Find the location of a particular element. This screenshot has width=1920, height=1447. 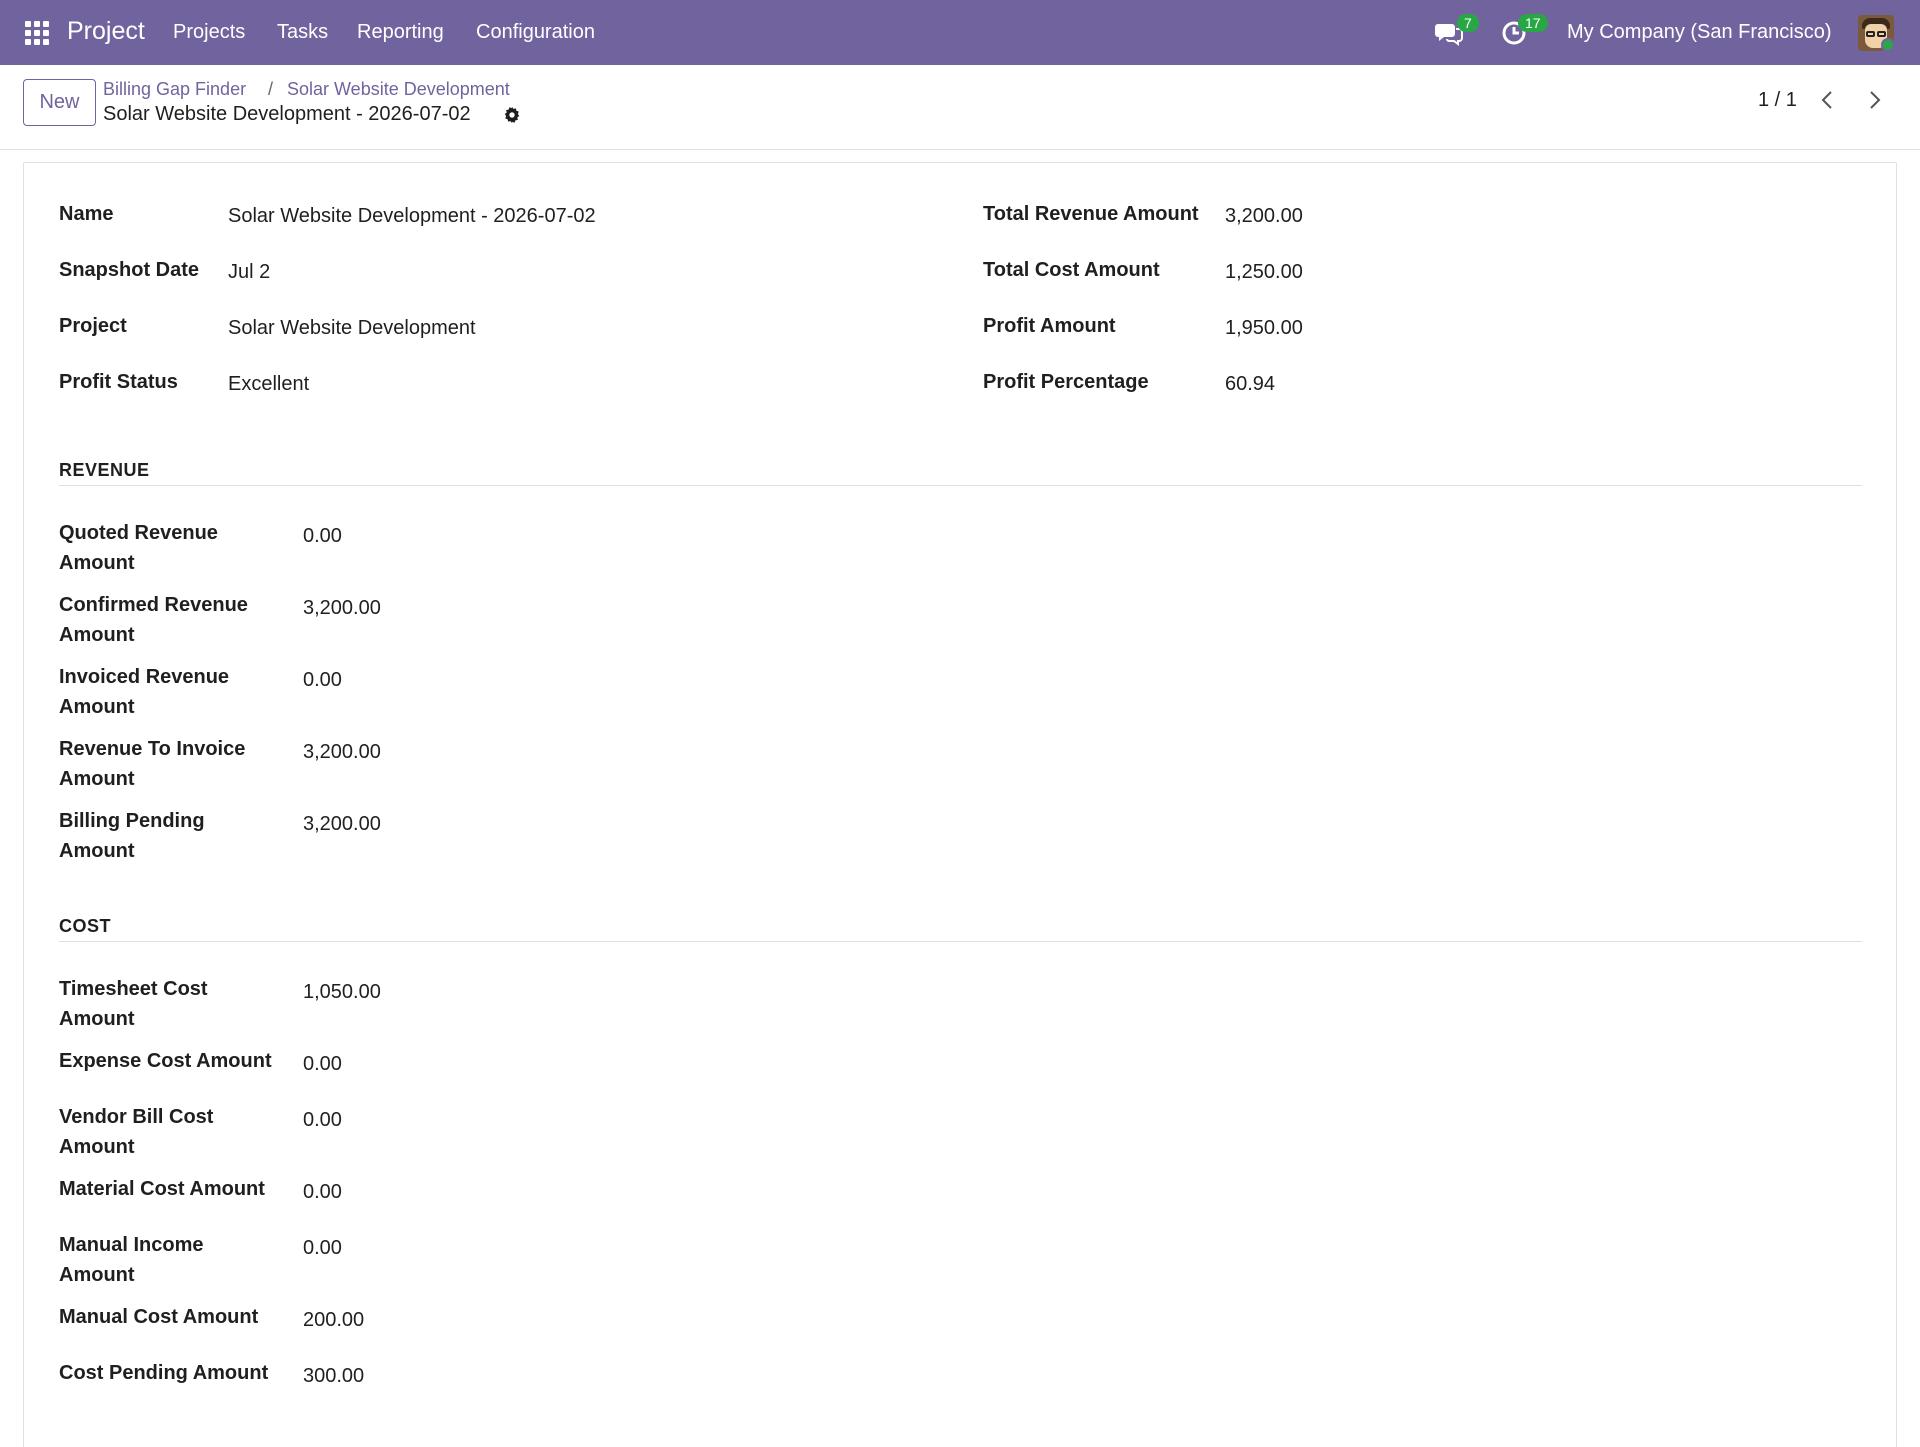

field-label-revenue-to-invoice: Revenue To Invoice Amount is located at coordinates (152, 764).